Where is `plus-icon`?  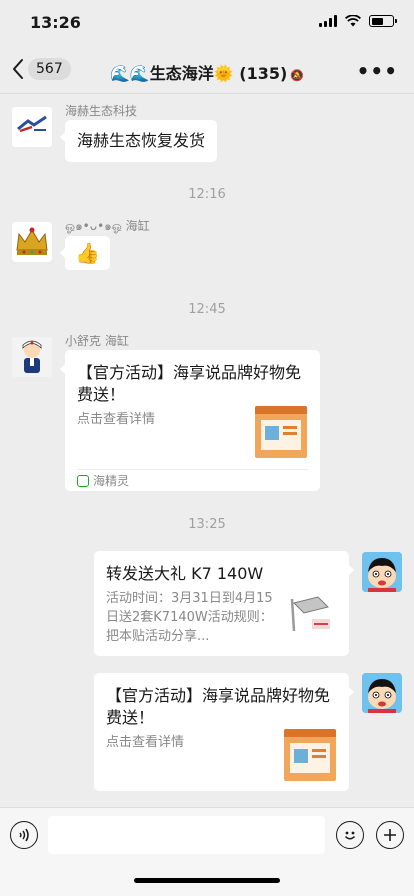
plus-icon is located at coordinates (390, 835).